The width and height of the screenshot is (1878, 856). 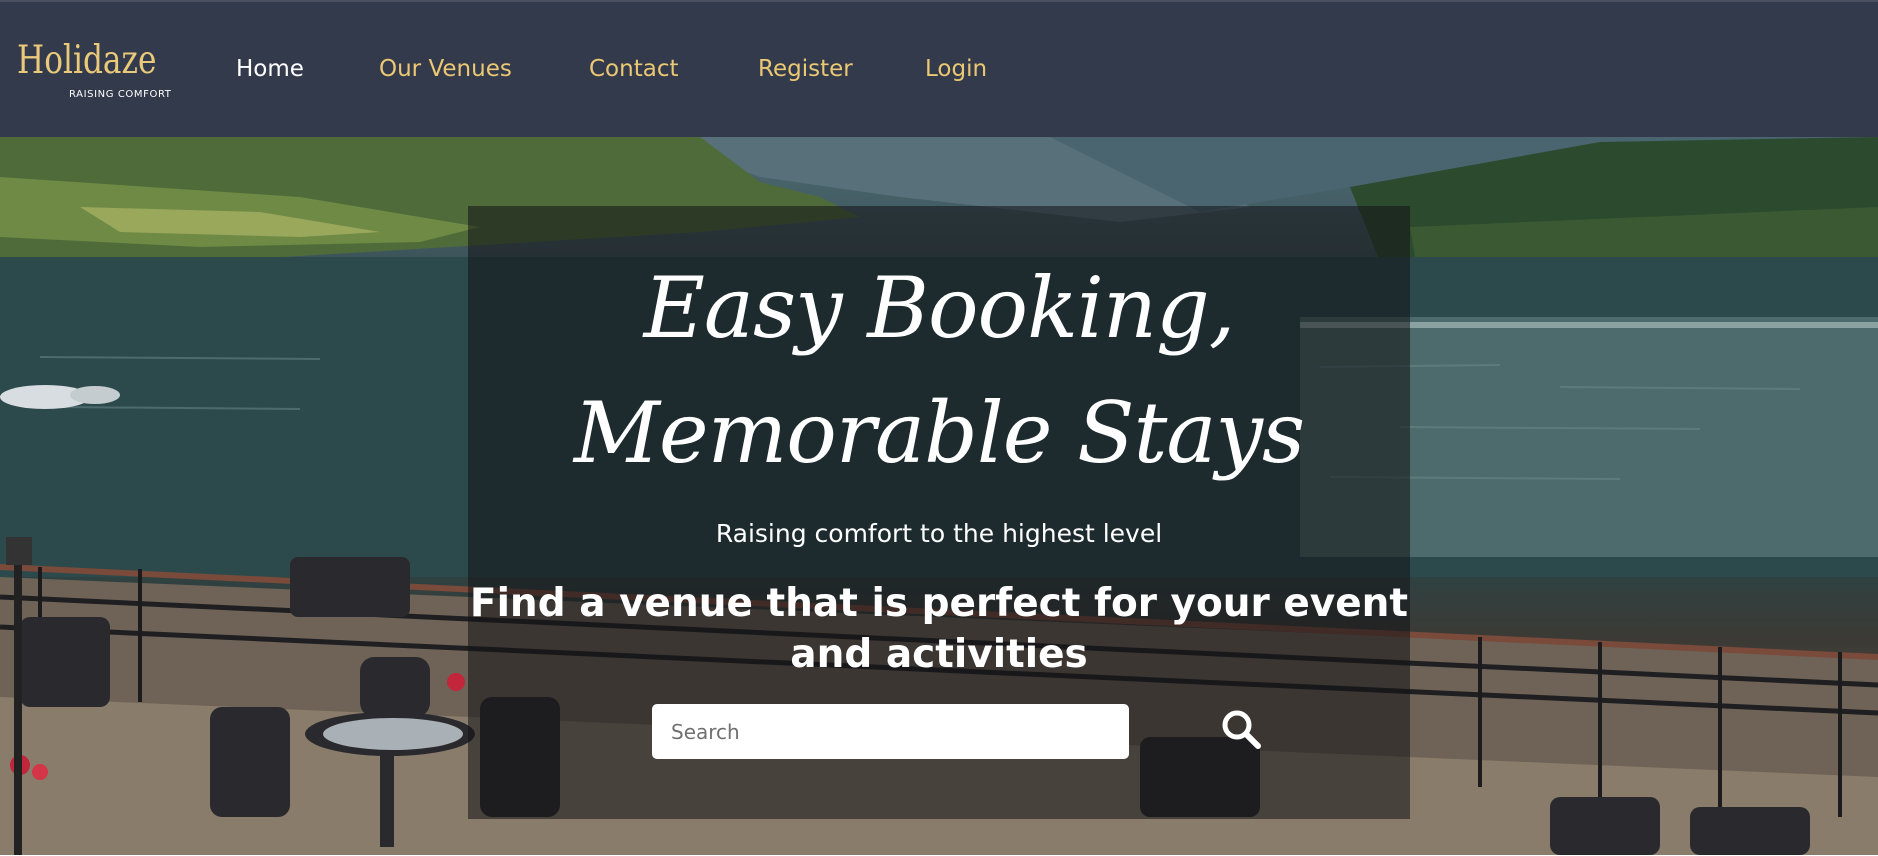 What do you see at coordinates (956, 69) in the screenshot?
I see `nav-link-login: Login` at bounding box center [956, 69].